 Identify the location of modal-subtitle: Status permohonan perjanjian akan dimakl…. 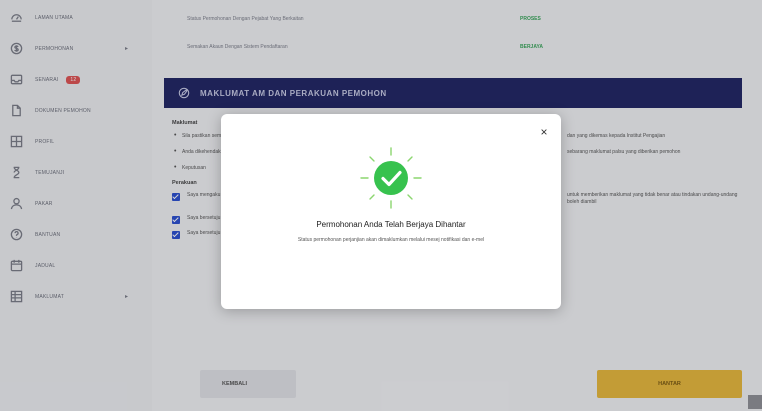
(391, 240).